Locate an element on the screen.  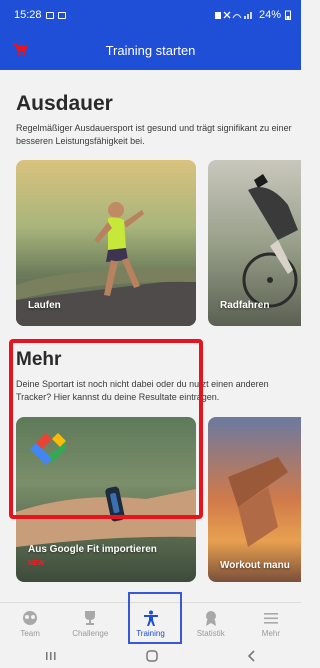
app-bar: Training starten is located at coordinates (150, 50).